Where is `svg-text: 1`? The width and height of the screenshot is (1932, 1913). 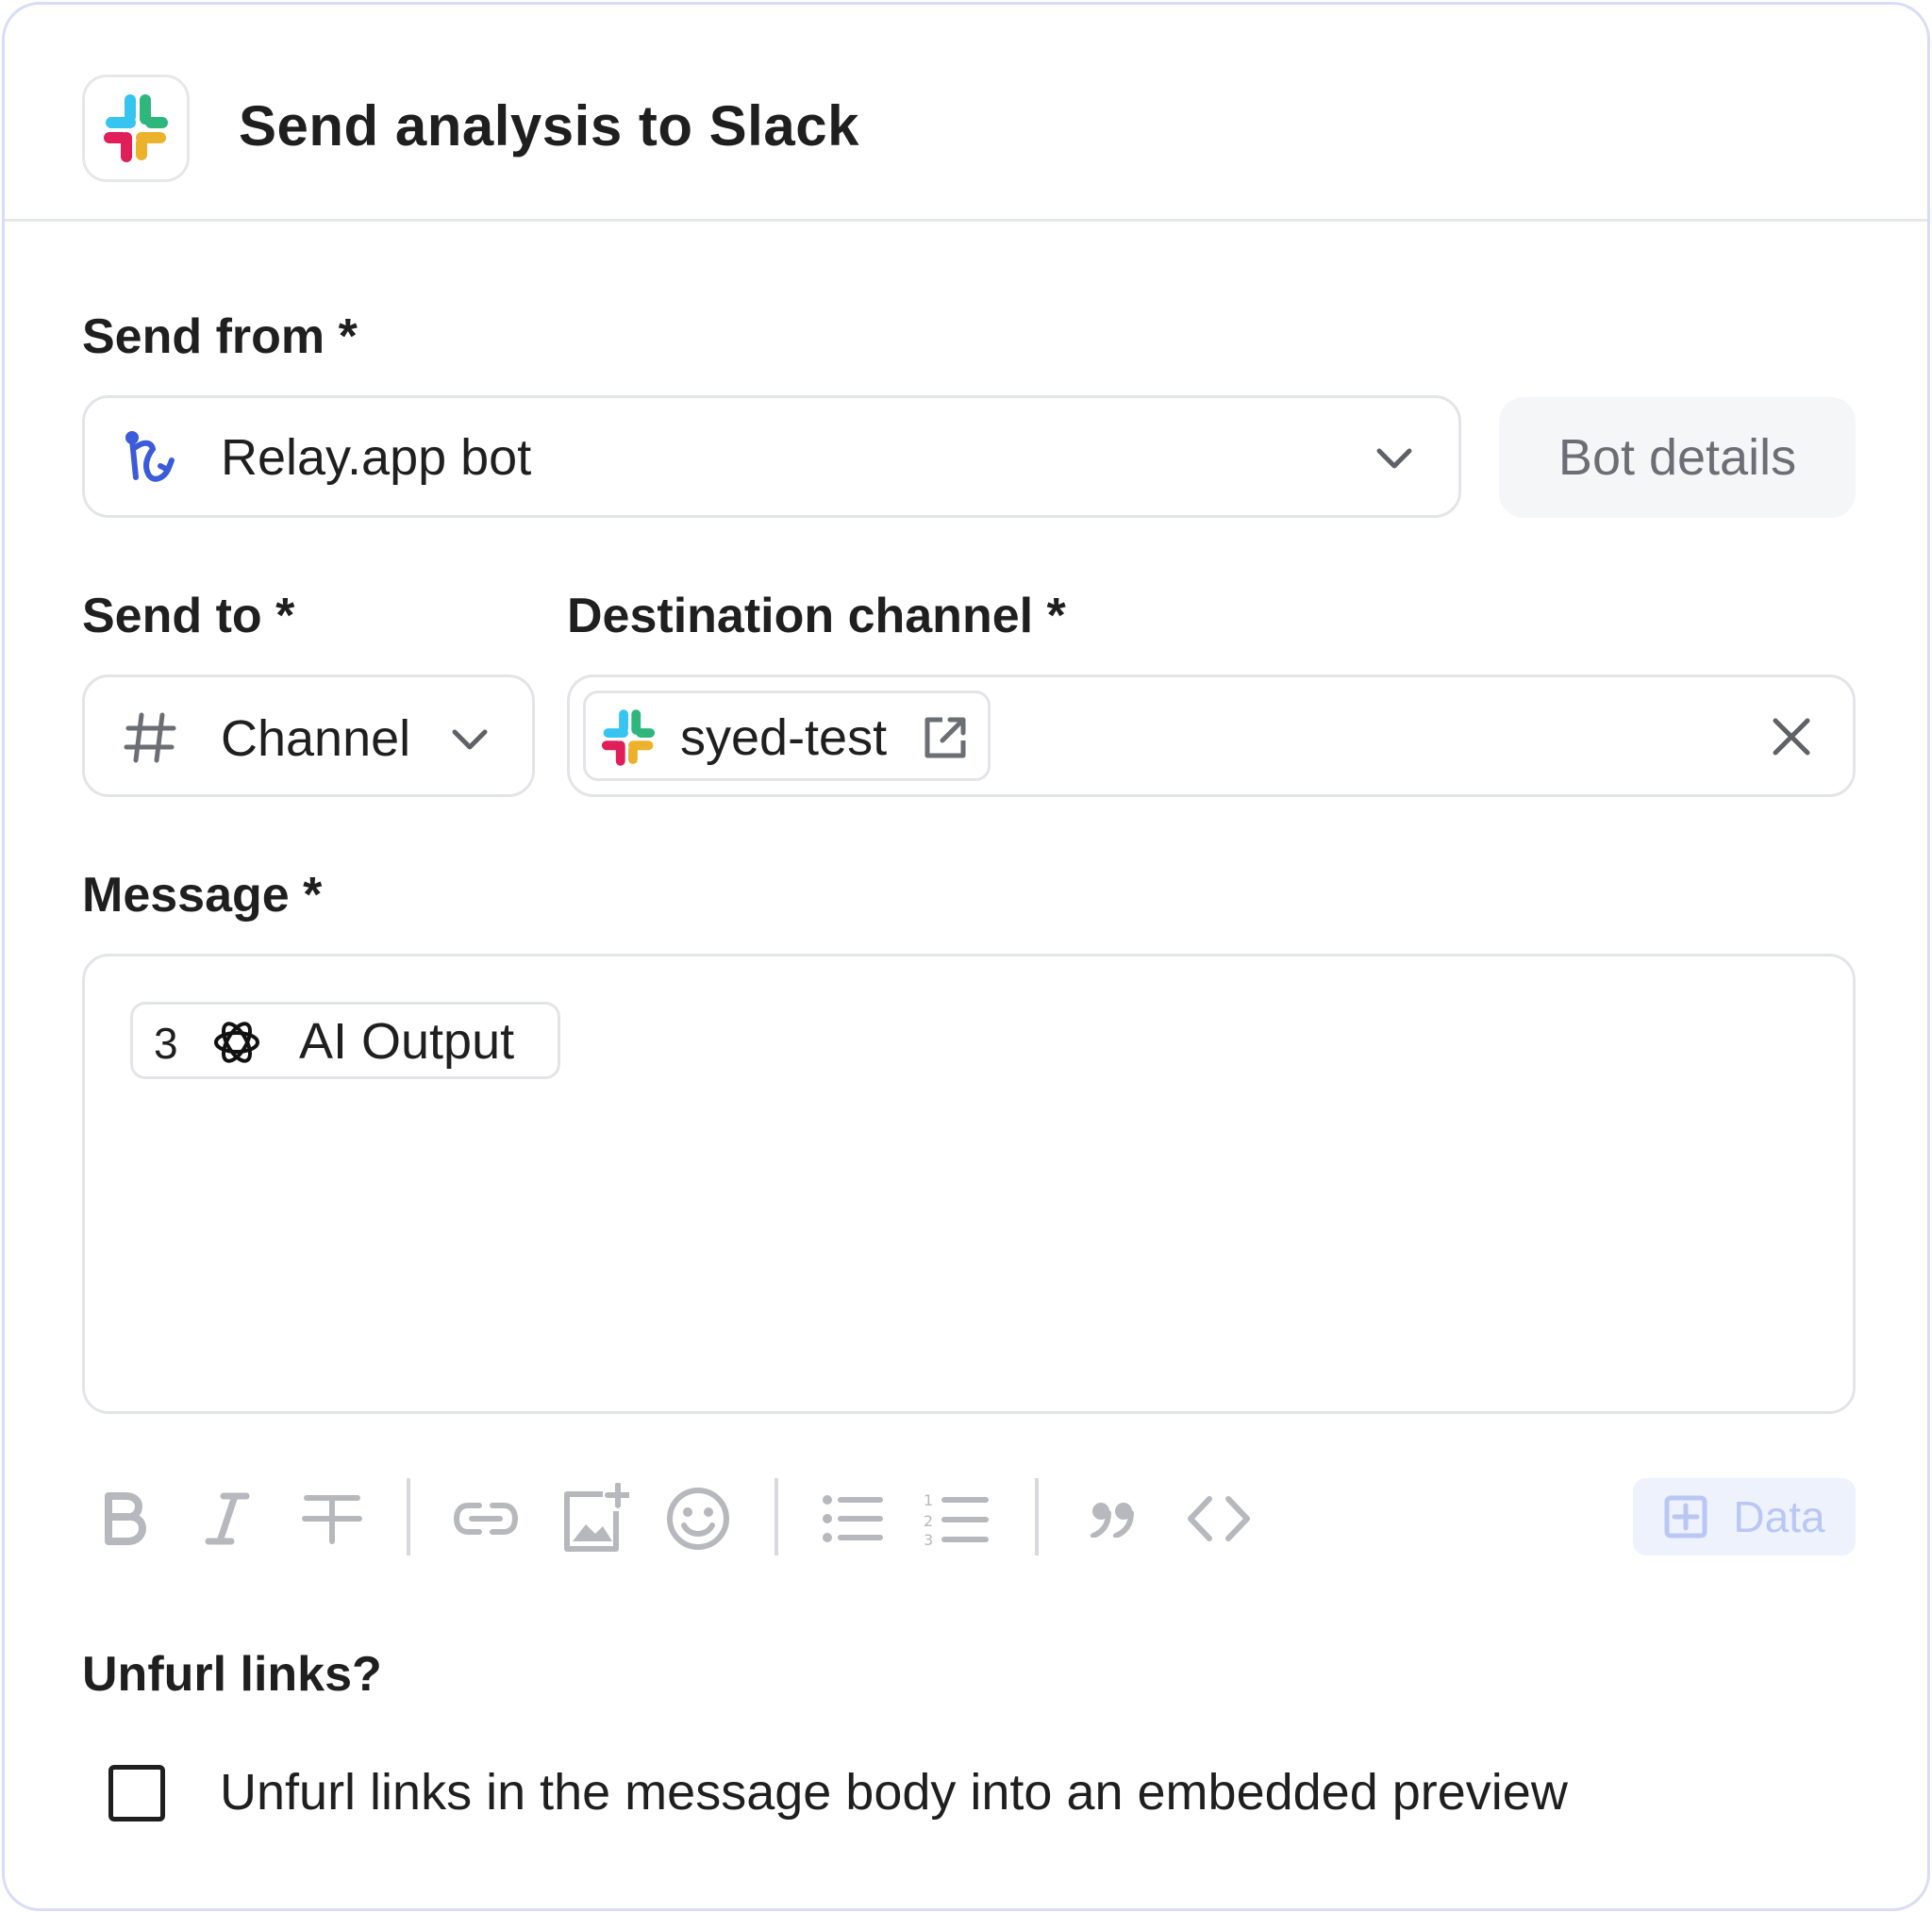 svg-text: 1 is located at coordinates (929, 1500).